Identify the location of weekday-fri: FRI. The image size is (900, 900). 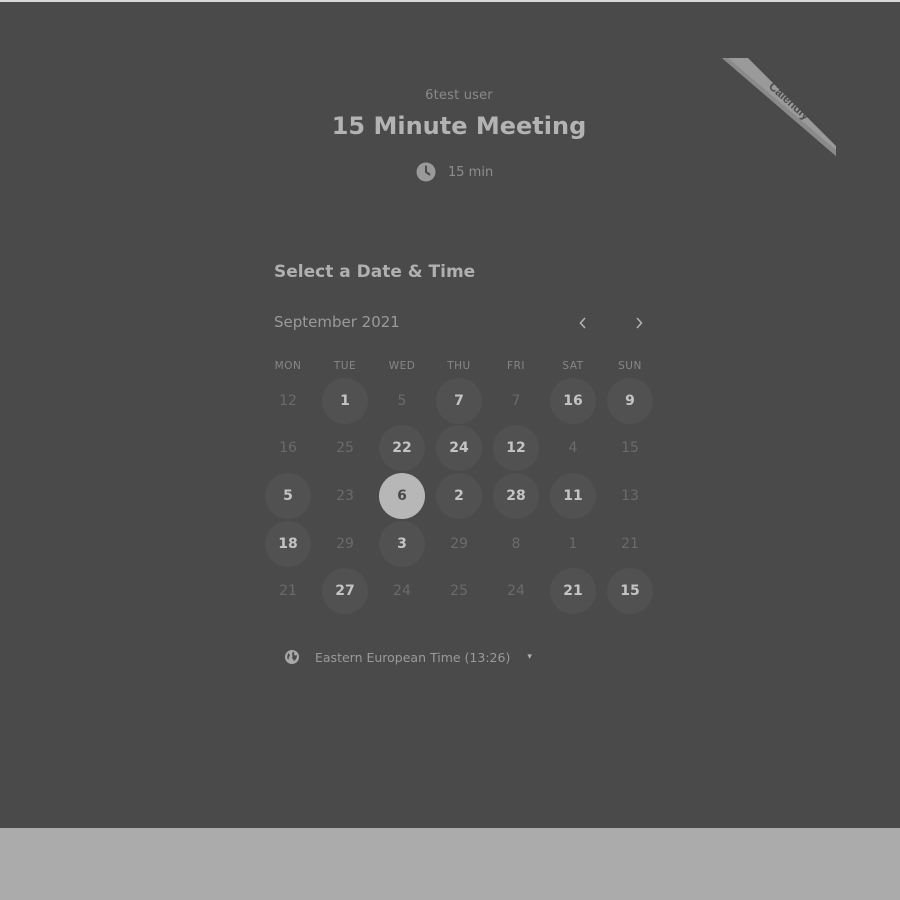
(516, 366).